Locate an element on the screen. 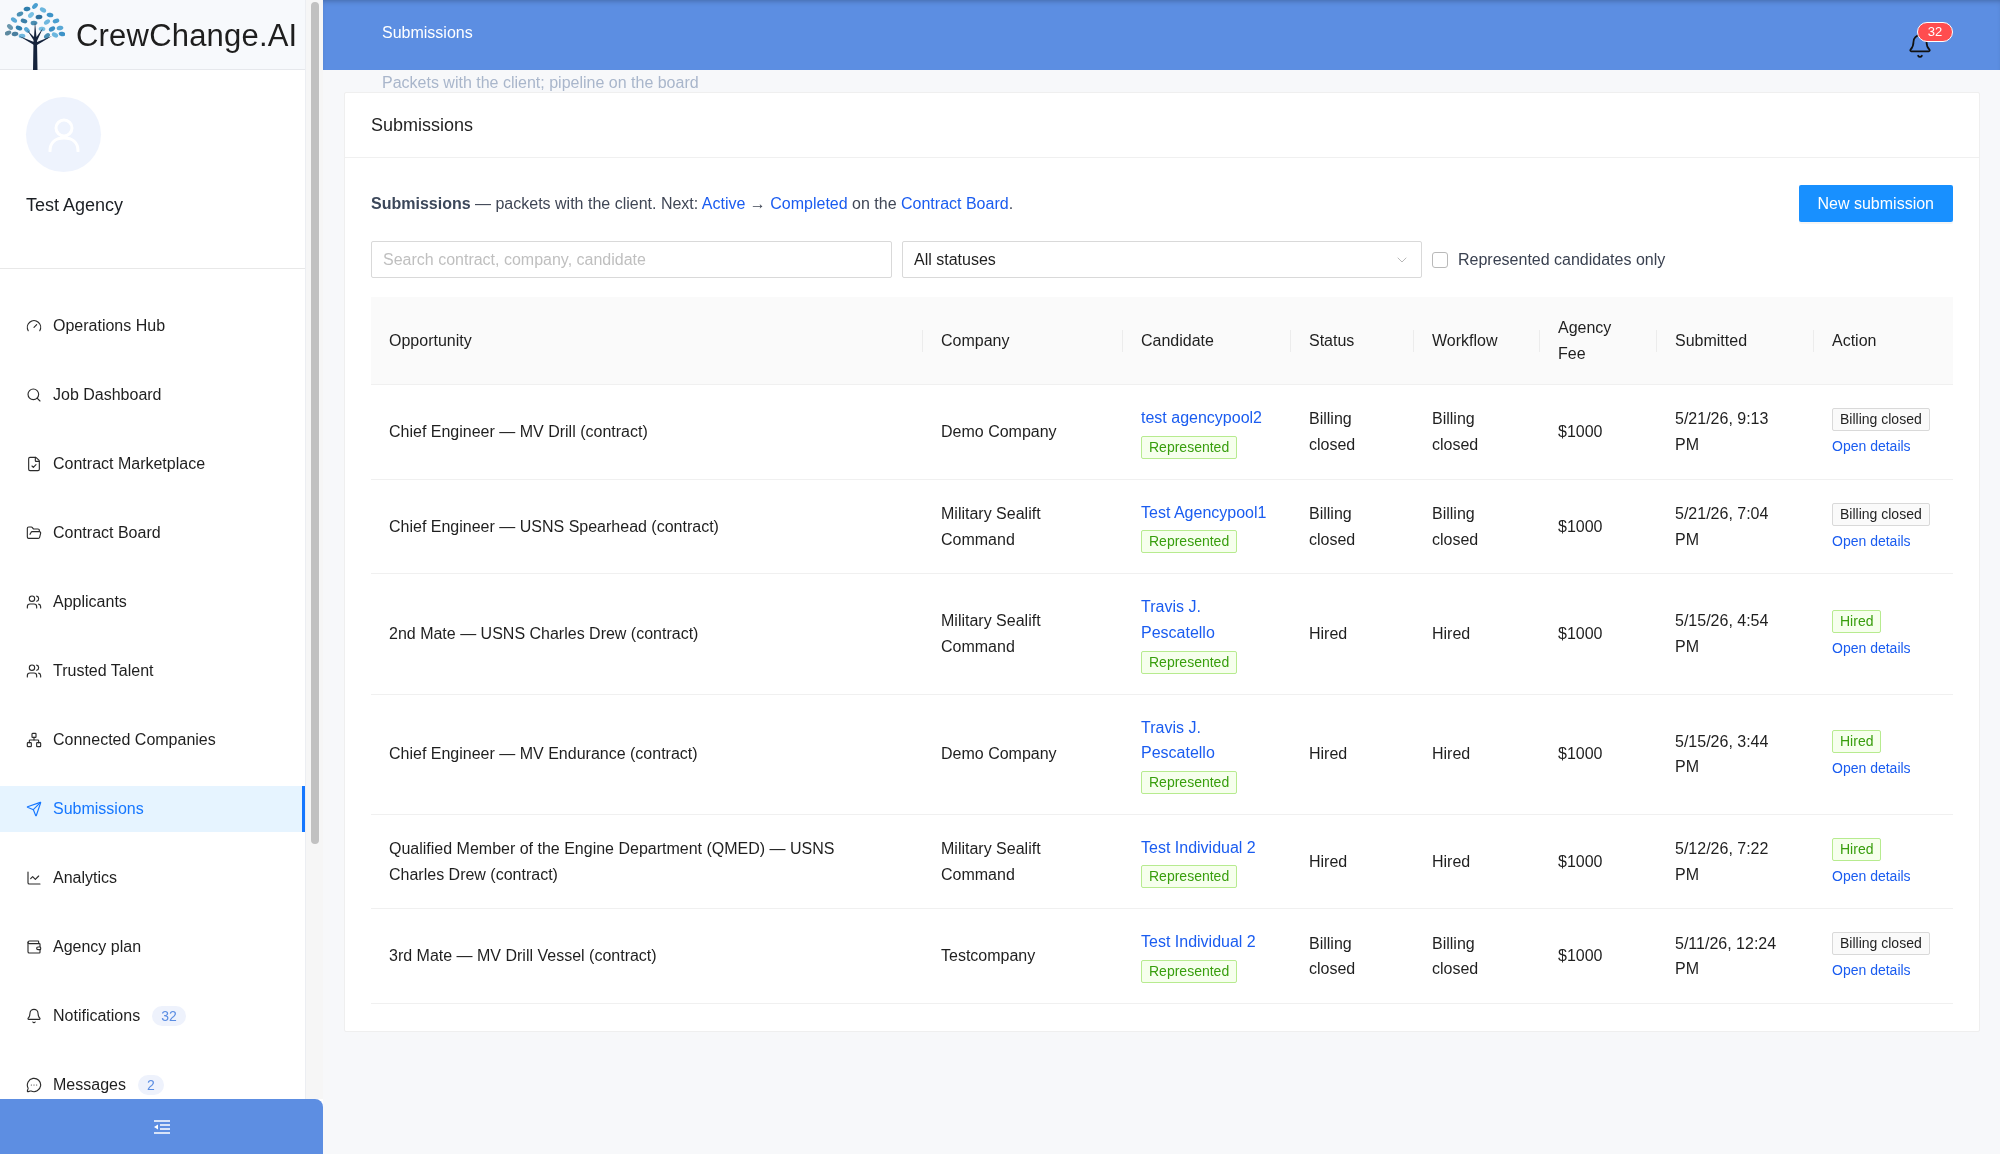  nav-item: Contract Board is located at coordinates (152, 533).